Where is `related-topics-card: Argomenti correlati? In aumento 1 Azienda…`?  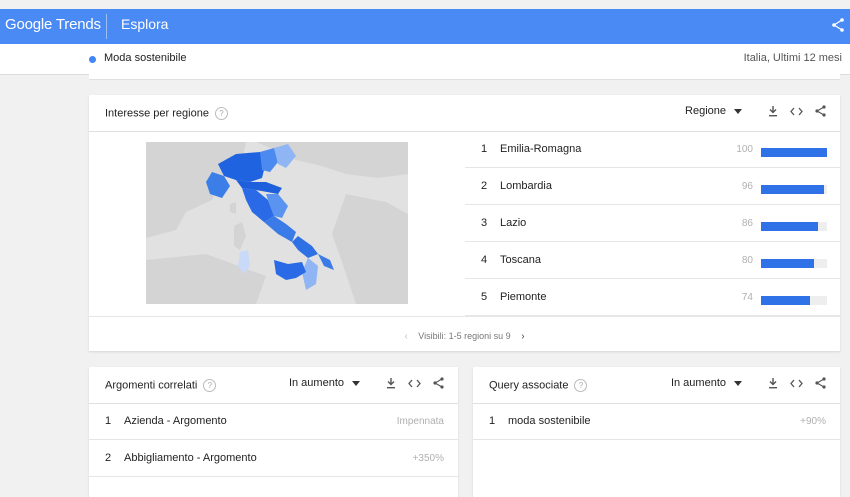
related-topics-card: Argomenti correlati? In aumento 1 Azienda… is located at coordinates (273, 432).